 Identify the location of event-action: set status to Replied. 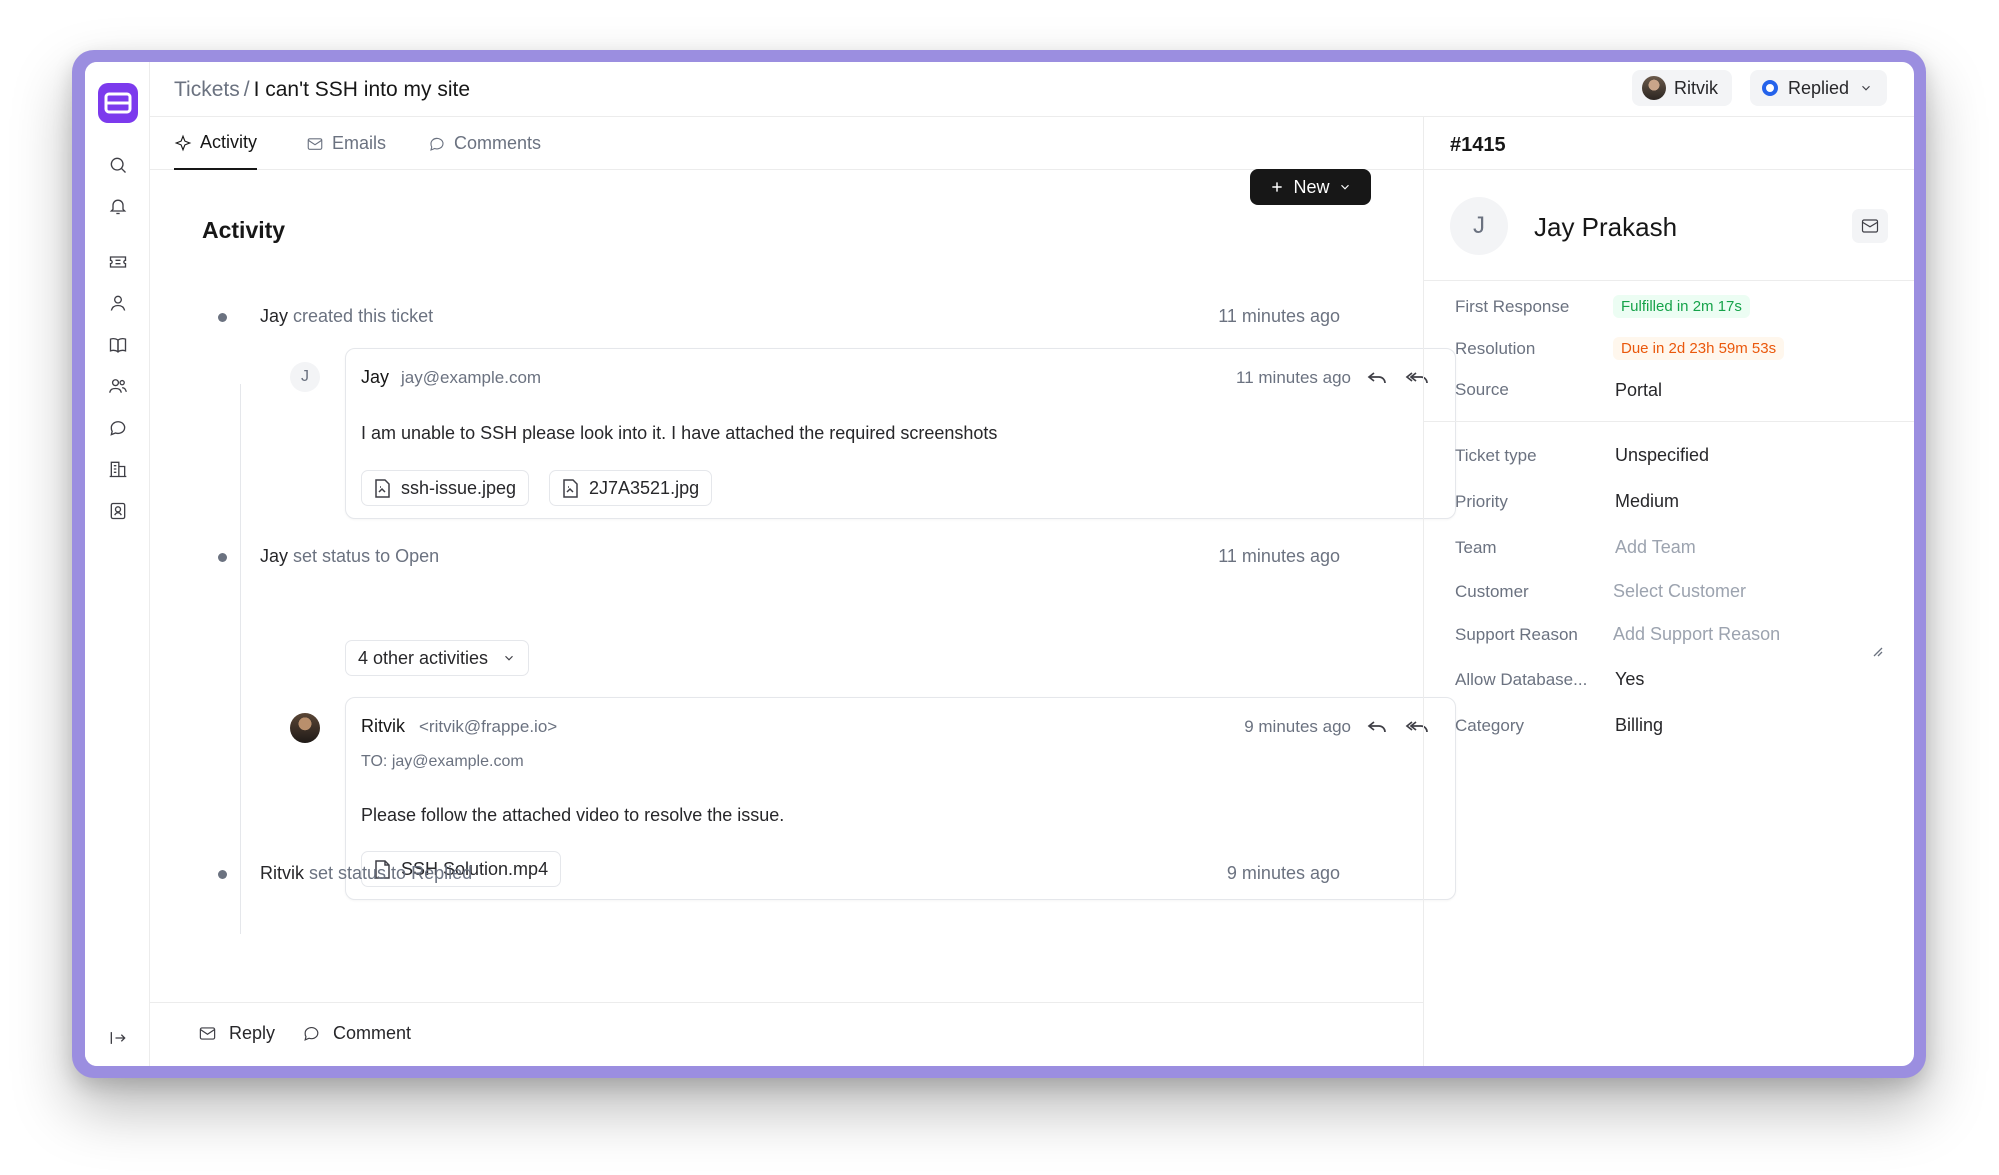
(391, 873).